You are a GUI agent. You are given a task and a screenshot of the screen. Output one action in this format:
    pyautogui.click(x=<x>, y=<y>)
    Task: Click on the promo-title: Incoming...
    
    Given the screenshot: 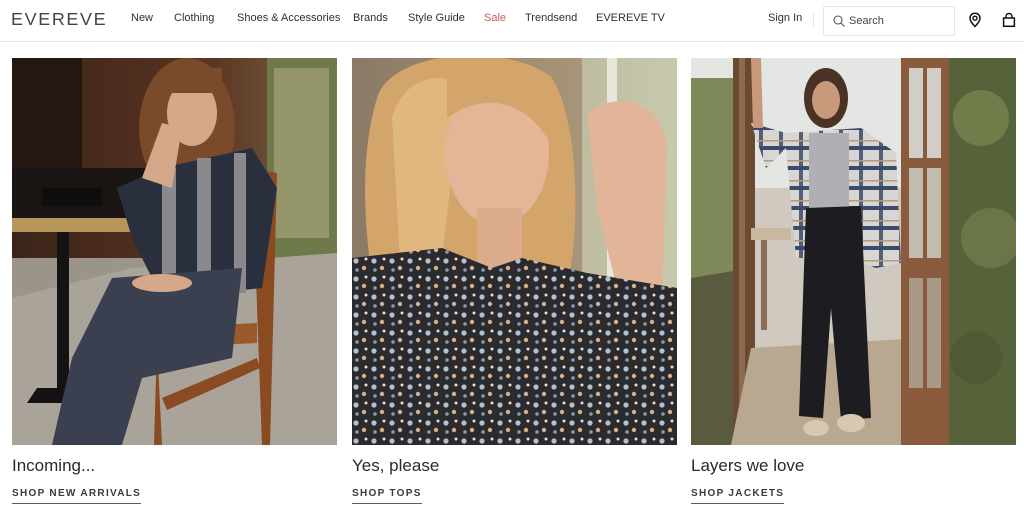 What is the action you would take?
    pyautogui.click(x=54, y=465)
    